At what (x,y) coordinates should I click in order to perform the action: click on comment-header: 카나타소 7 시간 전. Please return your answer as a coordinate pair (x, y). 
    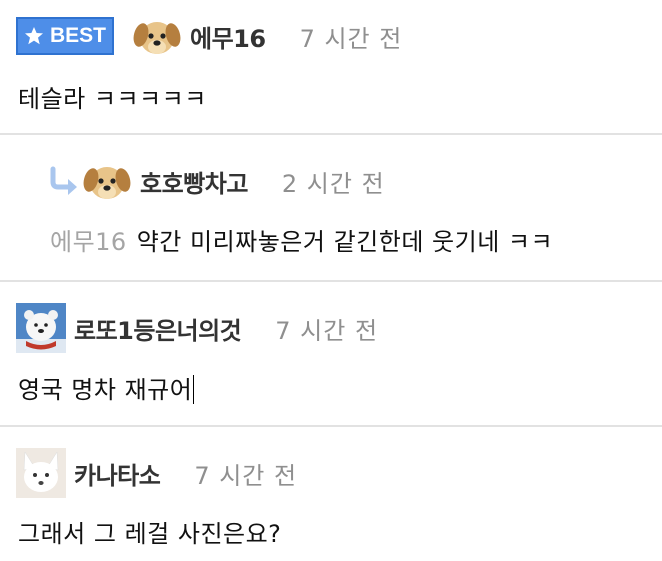
    Looking at the image, I should click on (156, 473).